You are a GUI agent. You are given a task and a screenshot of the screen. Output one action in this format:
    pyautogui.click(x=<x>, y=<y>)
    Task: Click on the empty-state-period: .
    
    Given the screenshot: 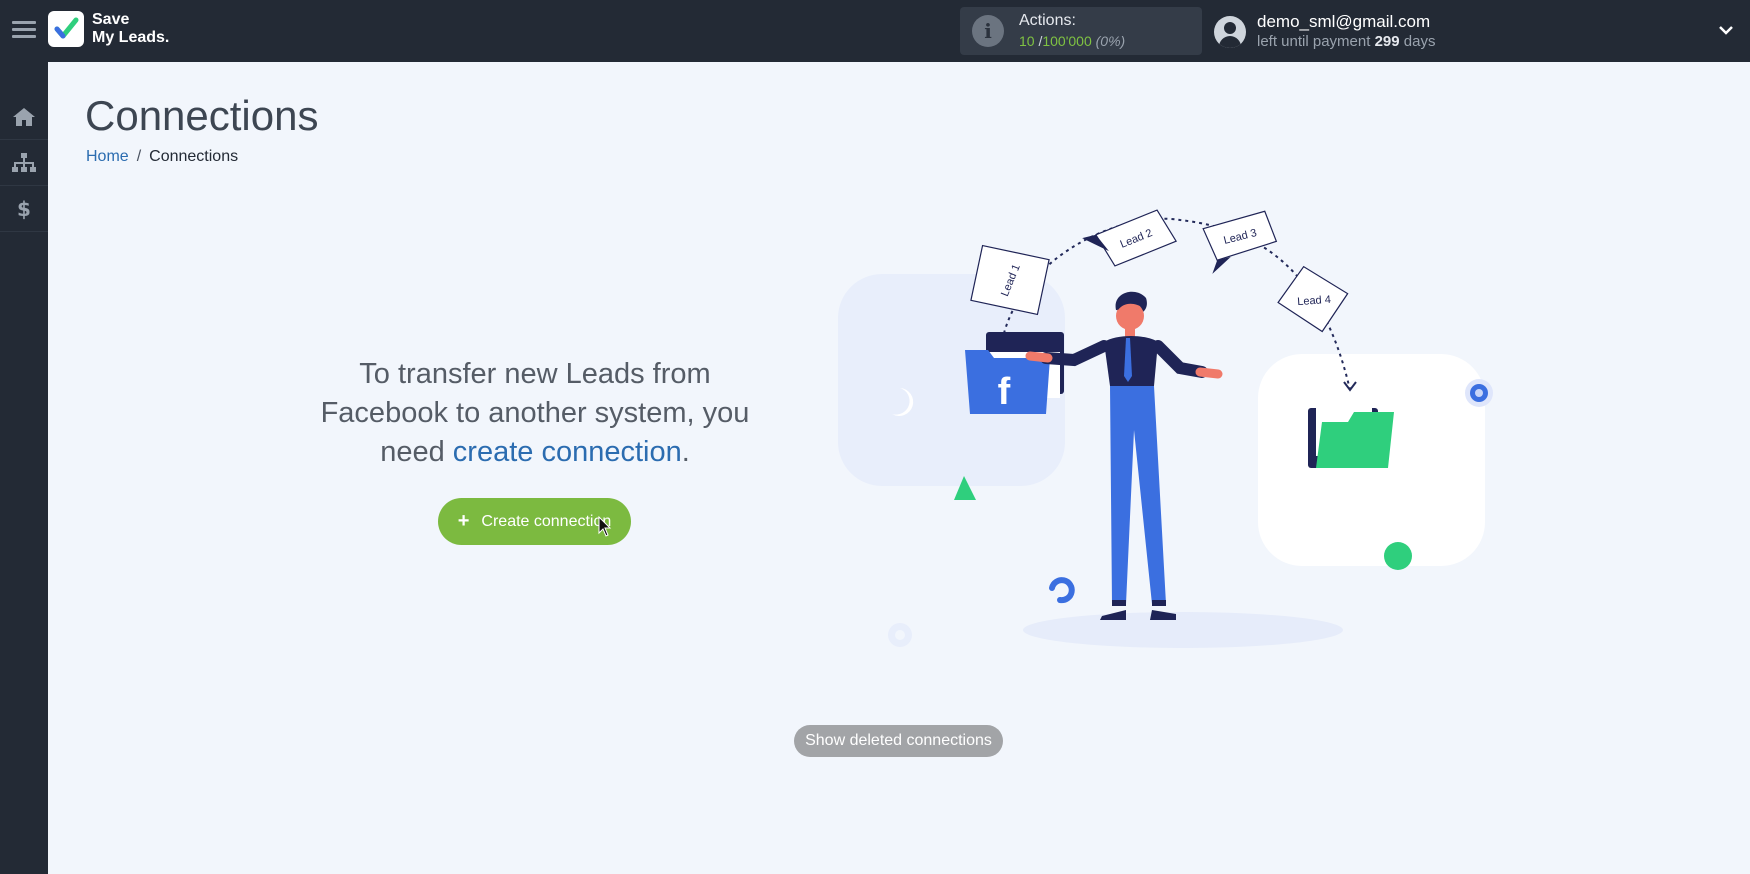 What is the action you would take?
    pyautogui.click(x=685, y=452)
    